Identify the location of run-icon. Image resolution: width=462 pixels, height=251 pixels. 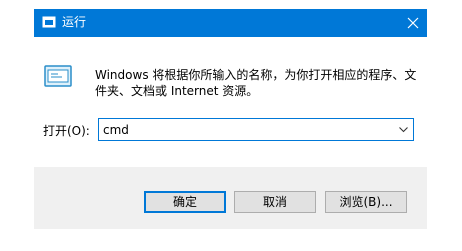
(49, 22).